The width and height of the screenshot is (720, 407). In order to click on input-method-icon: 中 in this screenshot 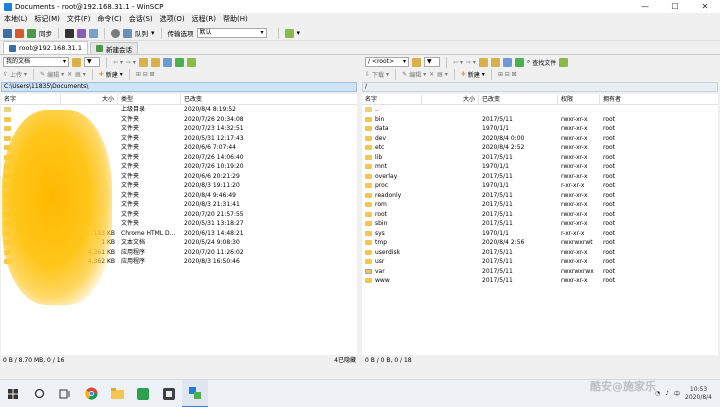, I will do `click(677, 393)`.